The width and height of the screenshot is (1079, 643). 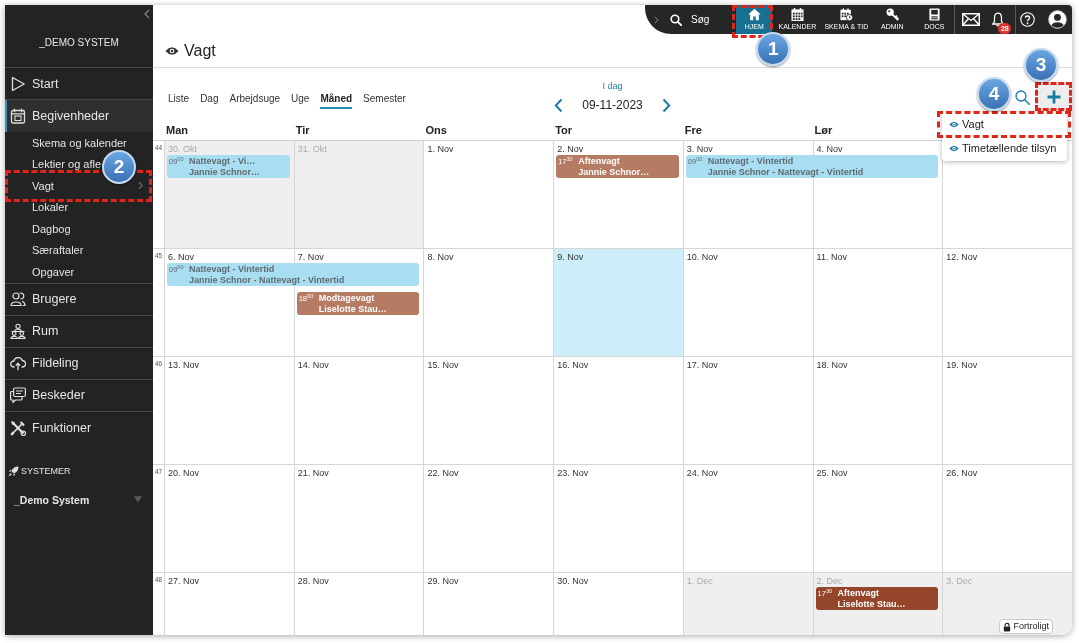 I want to click on key-icon, so click(x=892, y=14).